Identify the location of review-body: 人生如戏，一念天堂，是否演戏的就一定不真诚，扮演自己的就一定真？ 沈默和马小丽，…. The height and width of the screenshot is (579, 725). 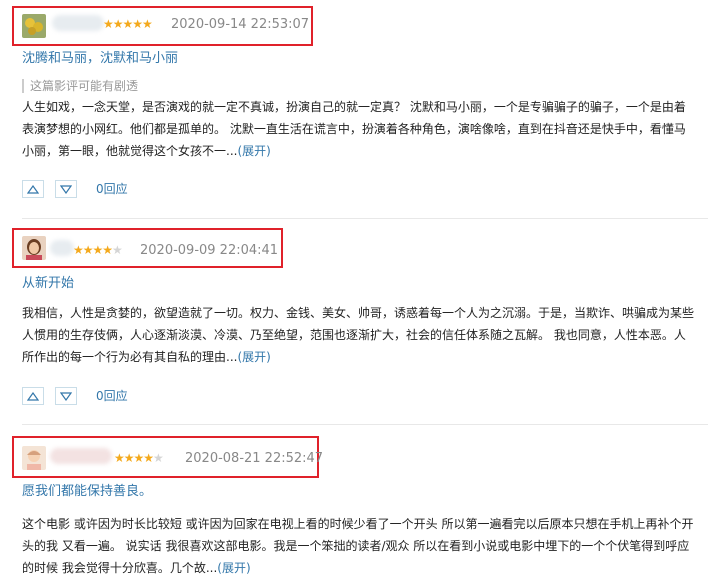
(358, 129).